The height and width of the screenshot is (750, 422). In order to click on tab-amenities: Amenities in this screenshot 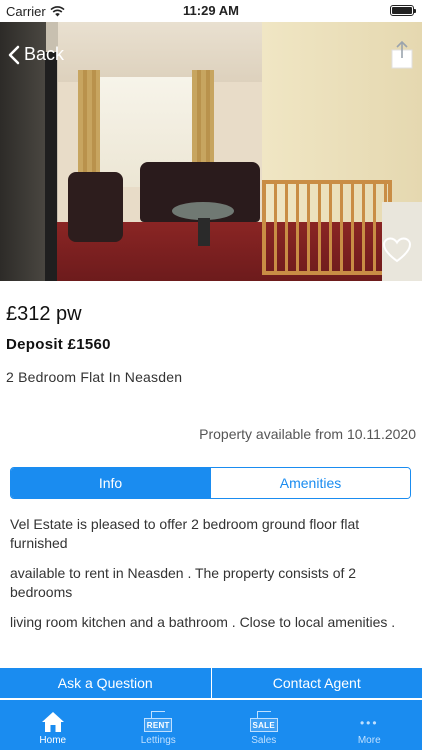, I will do `click(310, 483)`.